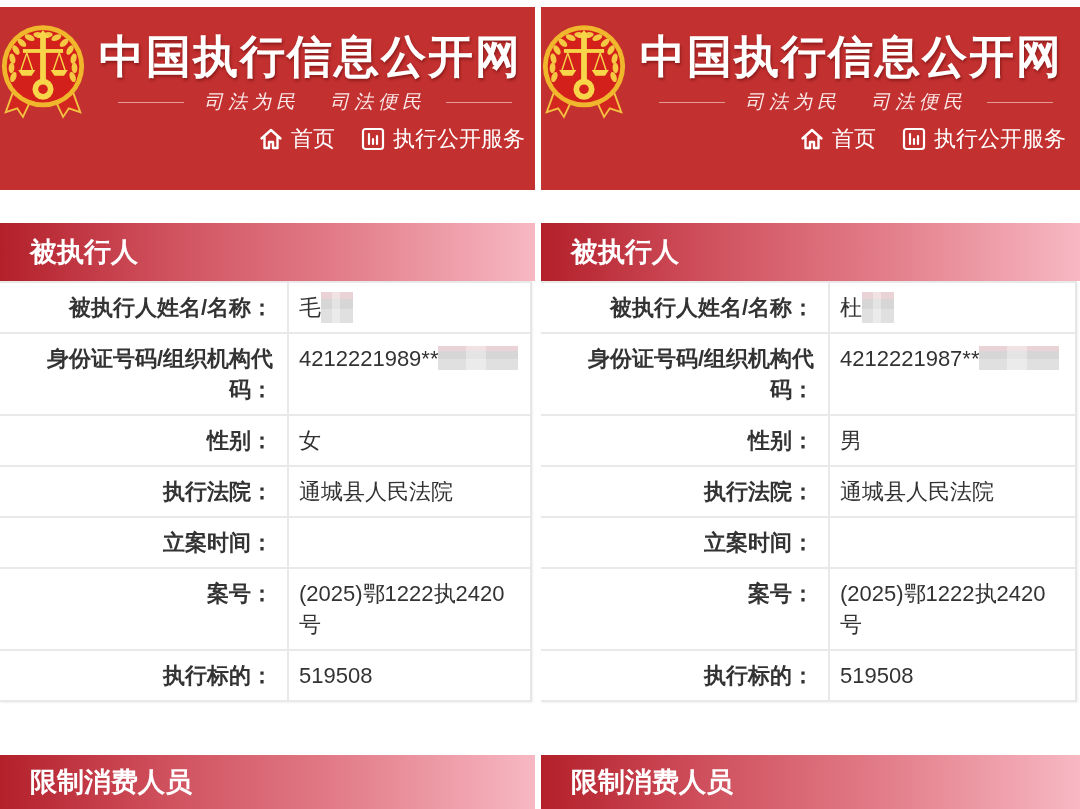 This screenshot has height=809, width=1080. What do you see at coordinates (310, 441) in the screenshot?
I see `field-value: 女` at bounding box center [310, 441].